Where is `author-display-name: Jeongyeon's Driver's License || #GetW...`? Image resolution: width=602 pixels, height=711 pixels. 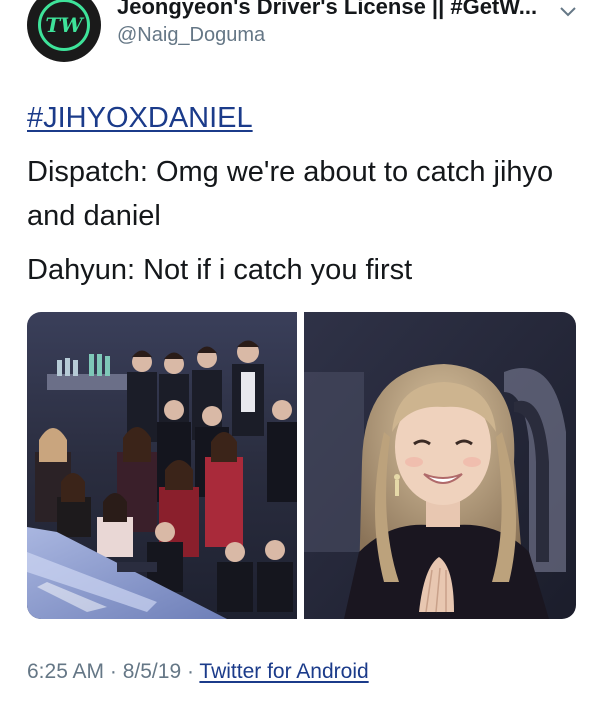 author-display-name: Jeongyeon's Driver's License || #GetW... is located at coordinates (327, 10).